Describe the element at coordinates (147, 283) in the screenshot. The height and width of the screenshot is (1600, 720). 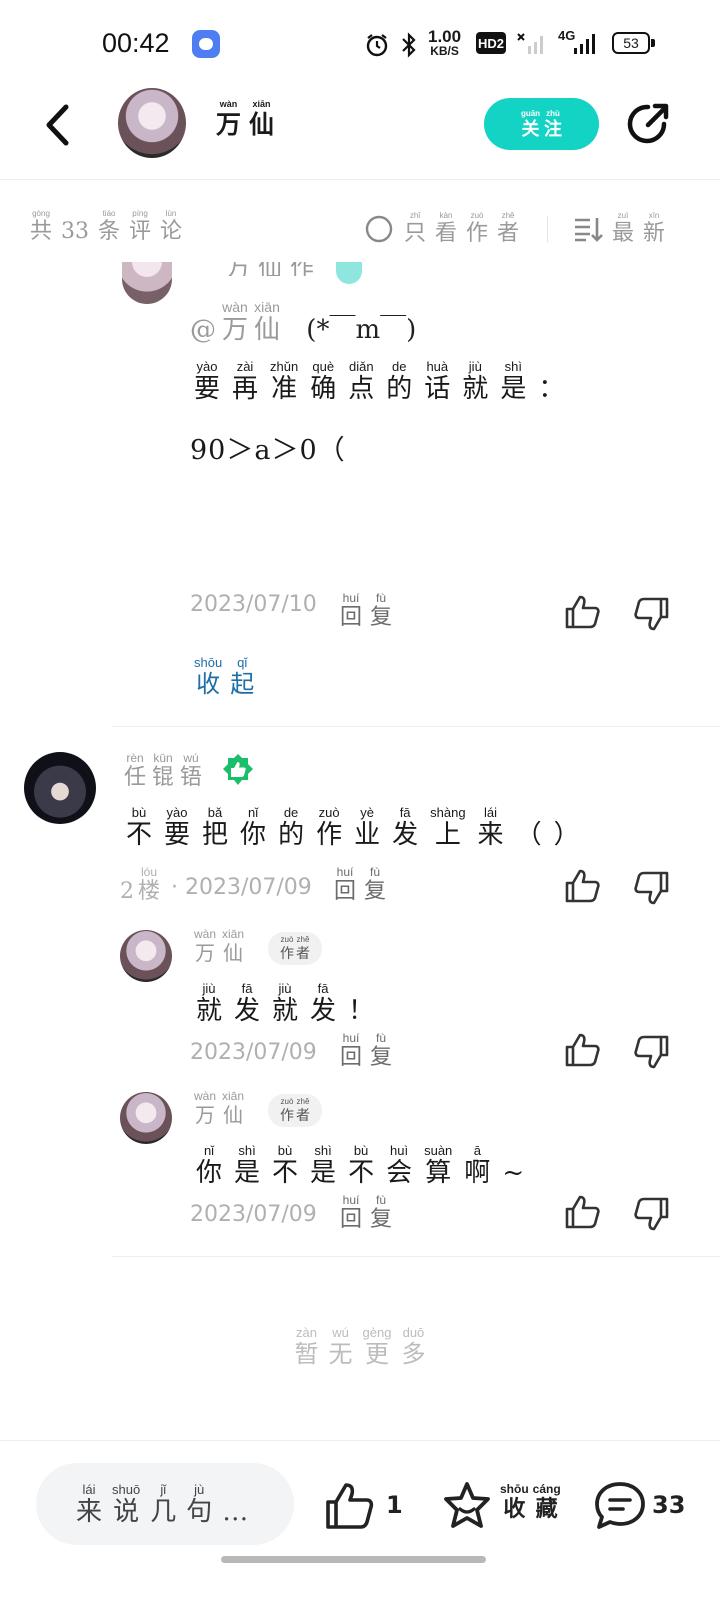
I see `reply-avatar-partial` at that location.